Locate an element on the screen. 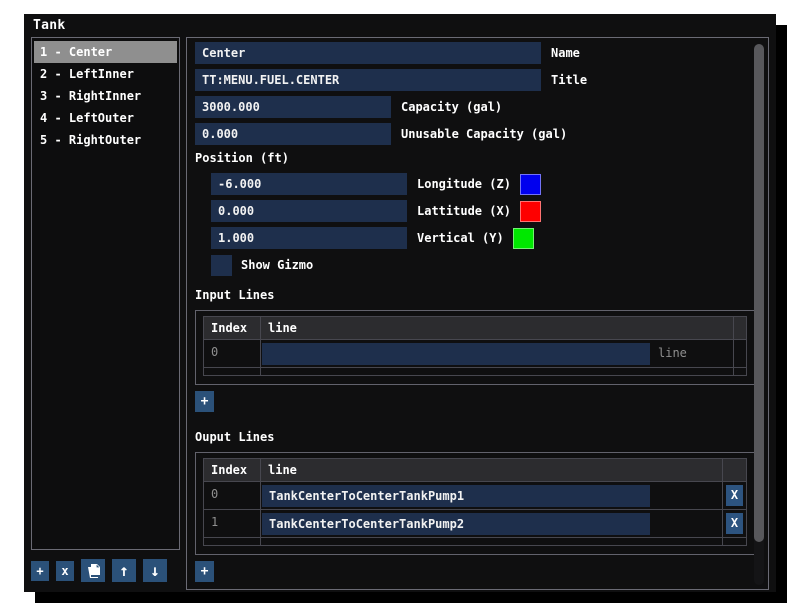 This screenshot has height=613, width=792. output-lines-header-row: Index line is located at coordinates (475, 470).